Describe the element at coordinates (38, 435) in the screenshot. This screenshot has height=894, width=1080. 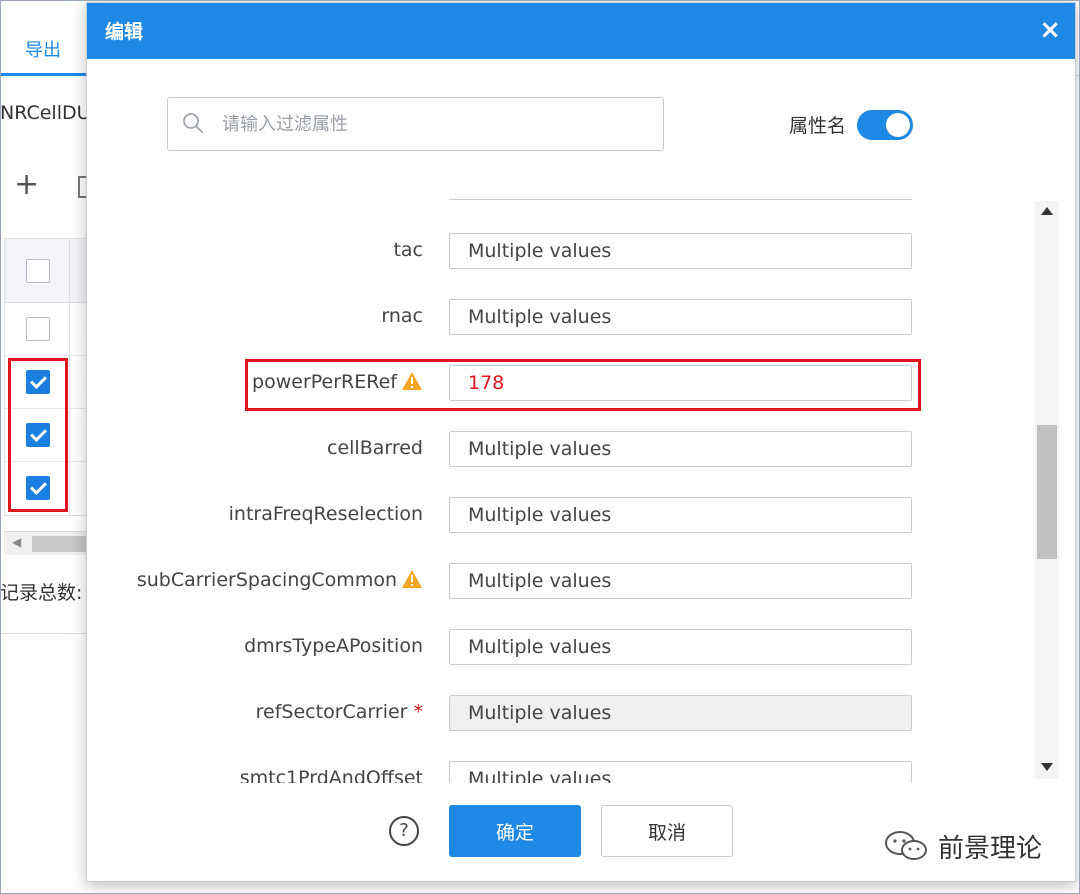
I see `checked-rows-highlight` at that location.